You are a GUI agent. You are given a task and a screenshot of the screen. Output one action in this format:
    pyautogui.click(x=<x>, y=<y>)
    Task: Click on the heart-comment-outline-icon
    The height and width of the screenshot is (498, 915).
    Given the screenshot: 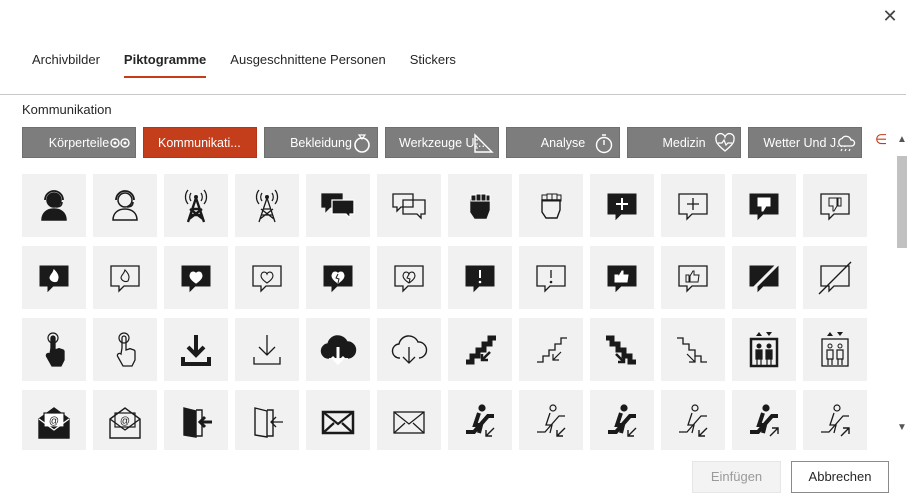 What is the action you would take?
    pyautogui.click(x=267, y=278)
    